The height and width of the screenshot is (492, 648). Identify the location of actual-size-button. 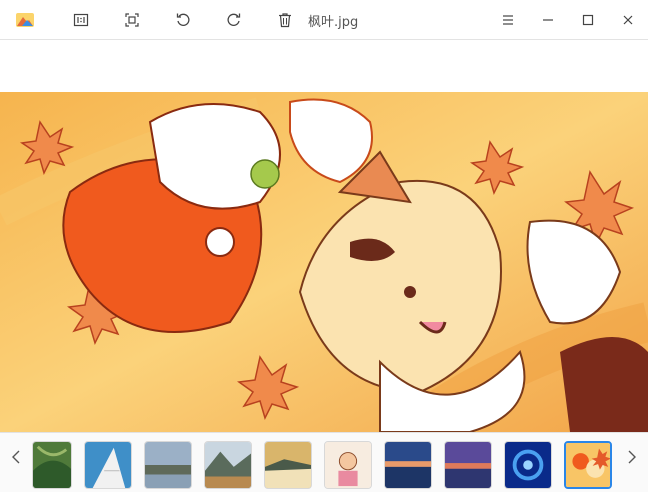
(81, 20).